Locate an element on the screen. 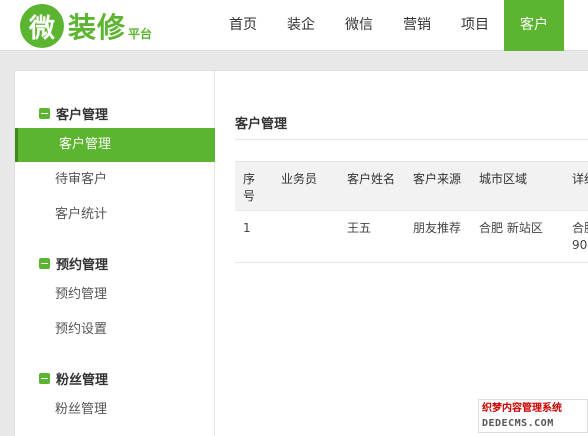 Image resolution: width=588 pixels, height=436 pixels. col-header-index: 序号 is located at coordinates (249, 187).